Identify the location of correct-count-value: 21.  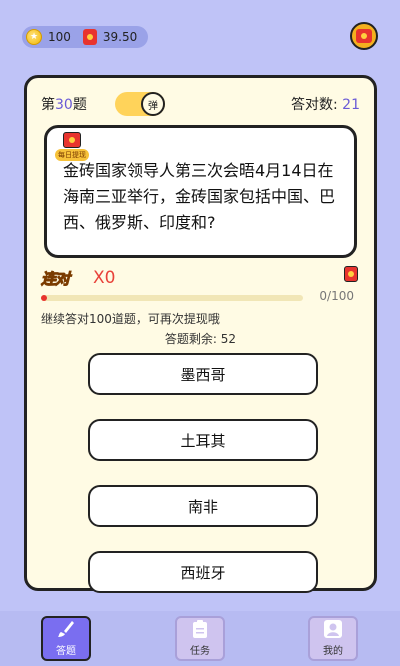
(351, 105).